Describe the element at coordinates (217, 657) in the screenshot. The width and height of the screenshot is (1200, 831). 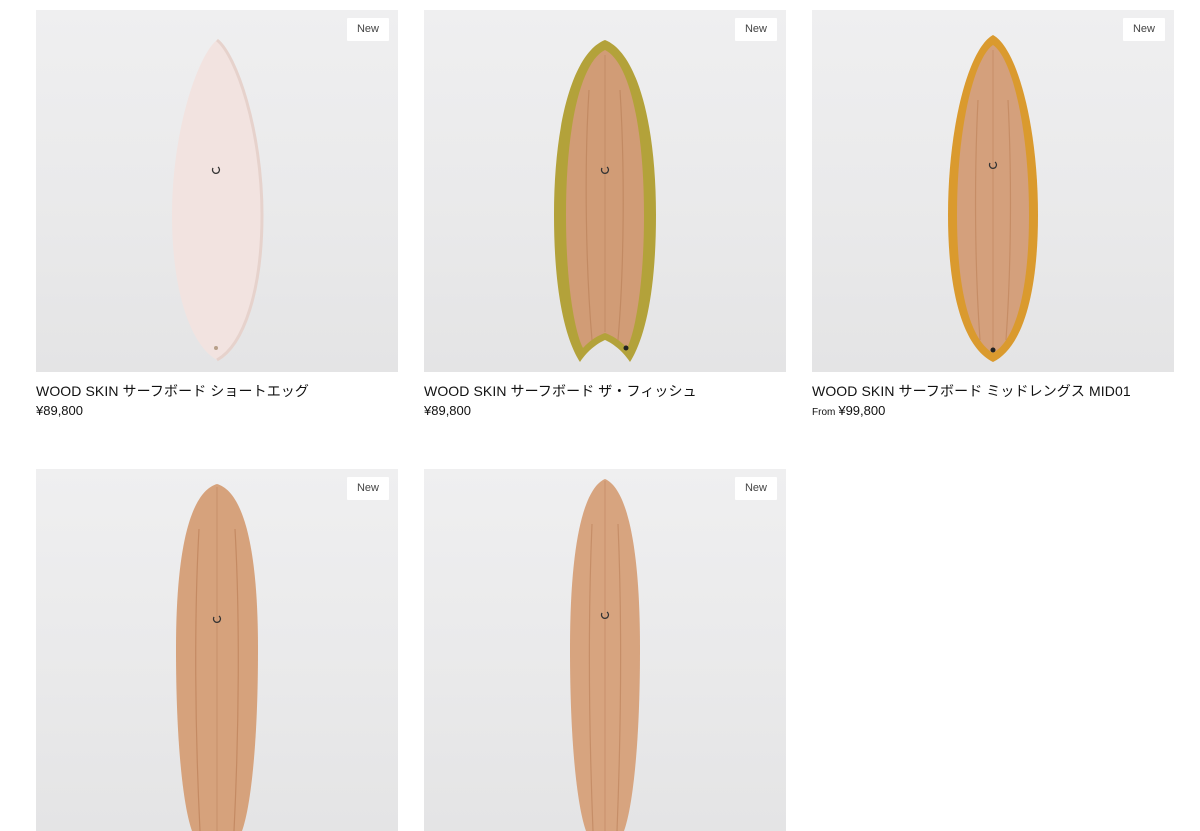
I see `surfboard-wood-image` at that location.